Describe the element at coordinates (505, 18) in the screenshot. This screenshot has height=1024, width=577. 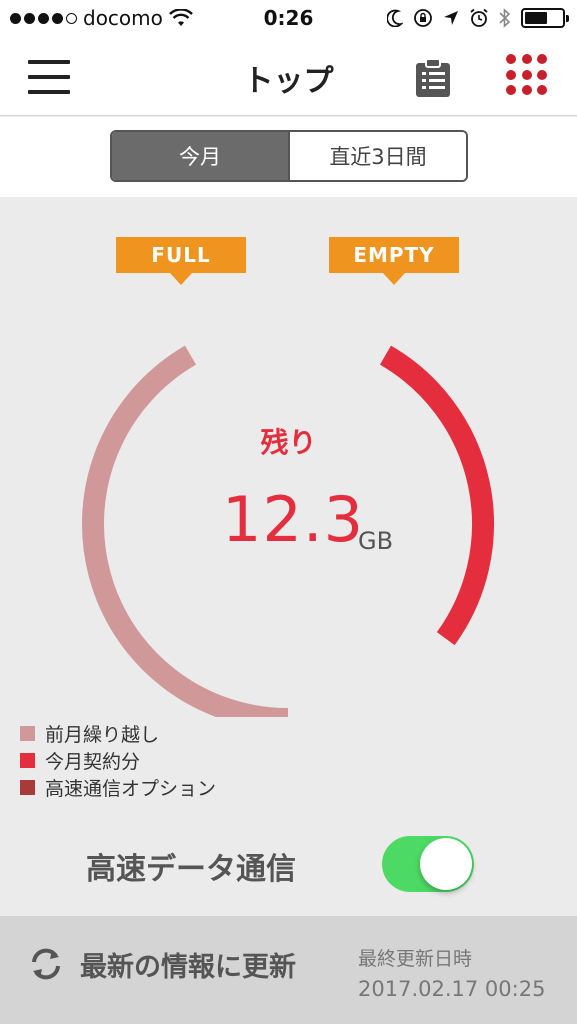
I see `bluetooth-icon` at that location.